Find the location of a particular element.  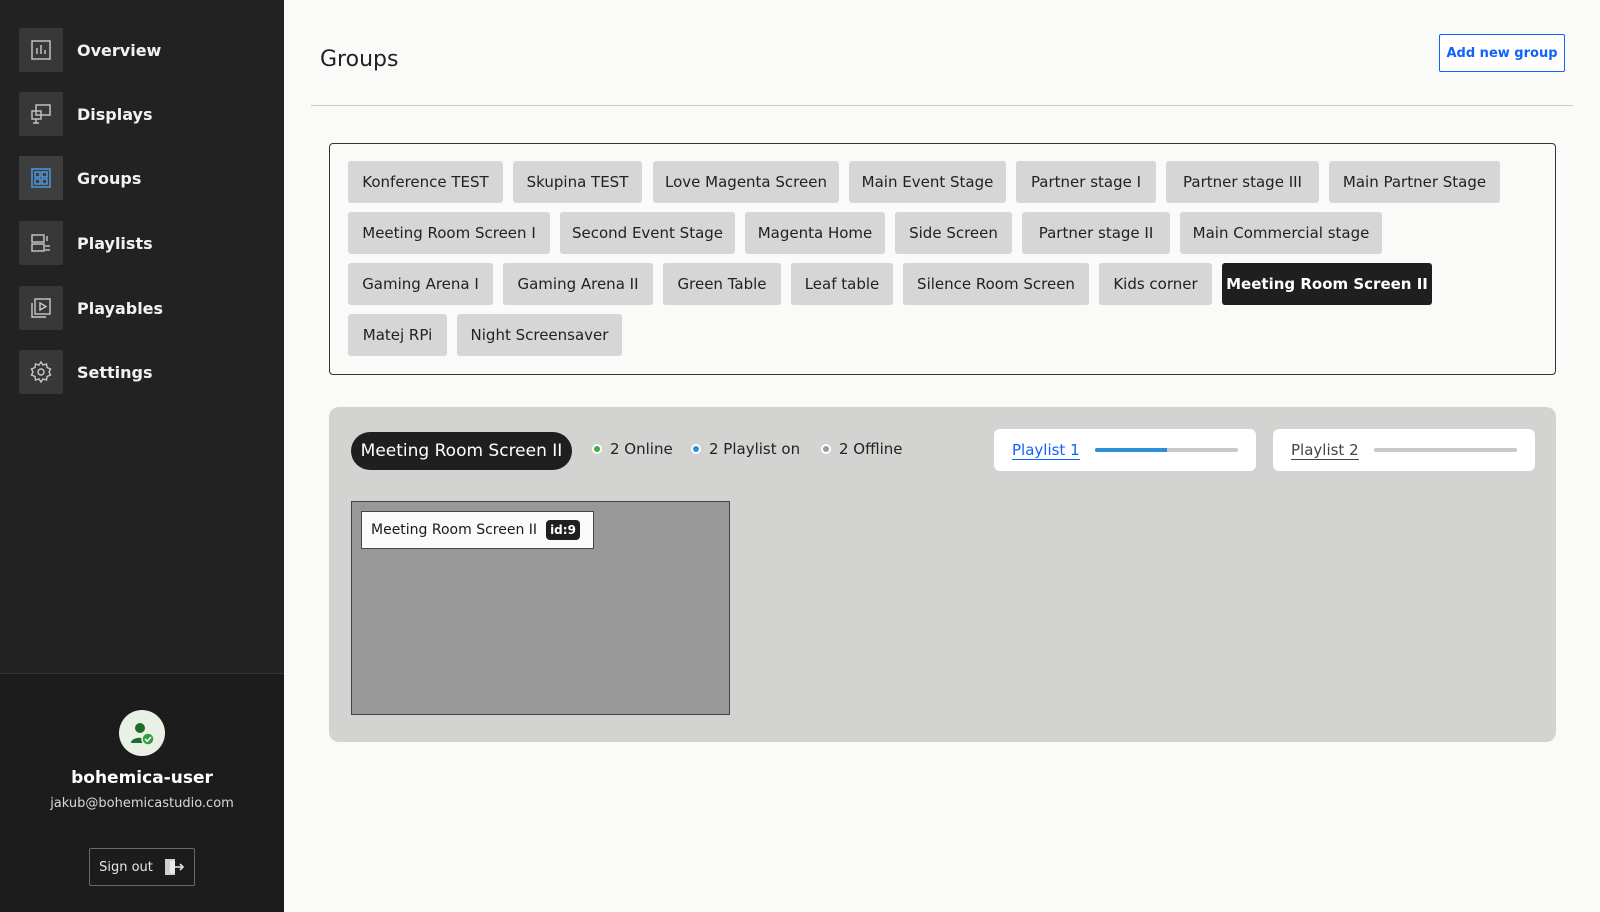

playlist-1-progress is located at coordinates (1166, 450).